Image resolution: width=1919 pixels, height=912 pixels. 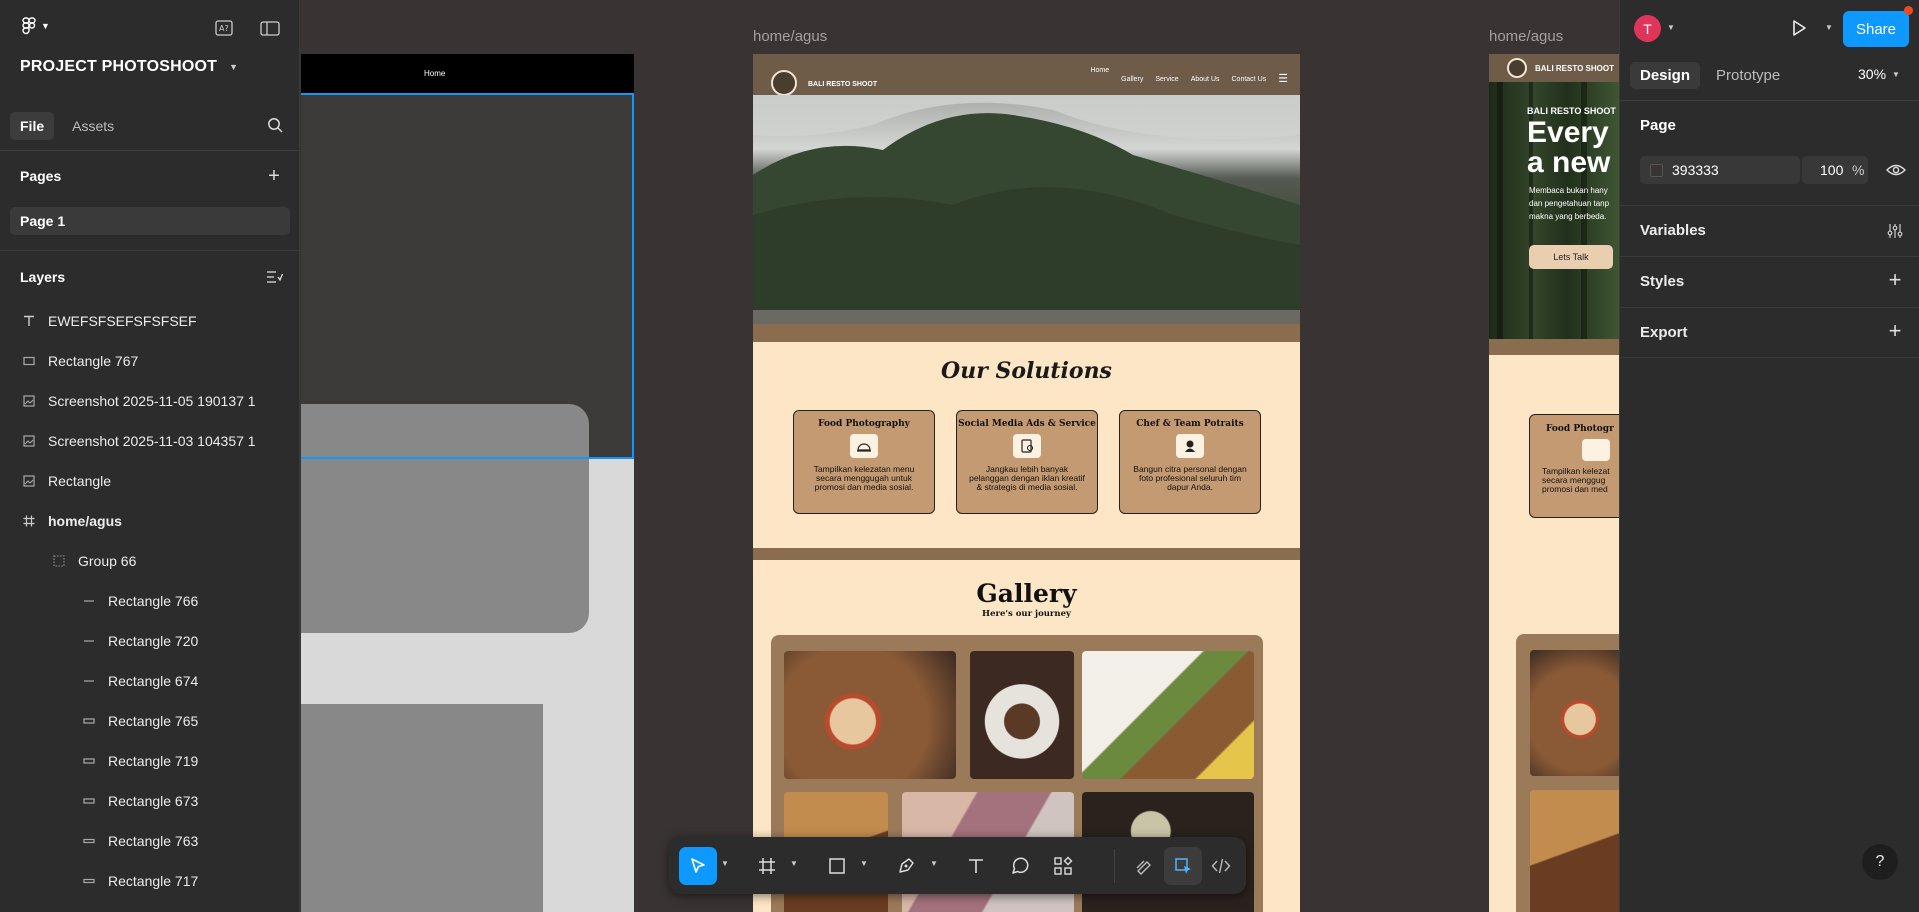 What do you see at coordinates (1895, 330) in the screenshot?
I see `add-export-button: +` at bounding box center [1895, 330].